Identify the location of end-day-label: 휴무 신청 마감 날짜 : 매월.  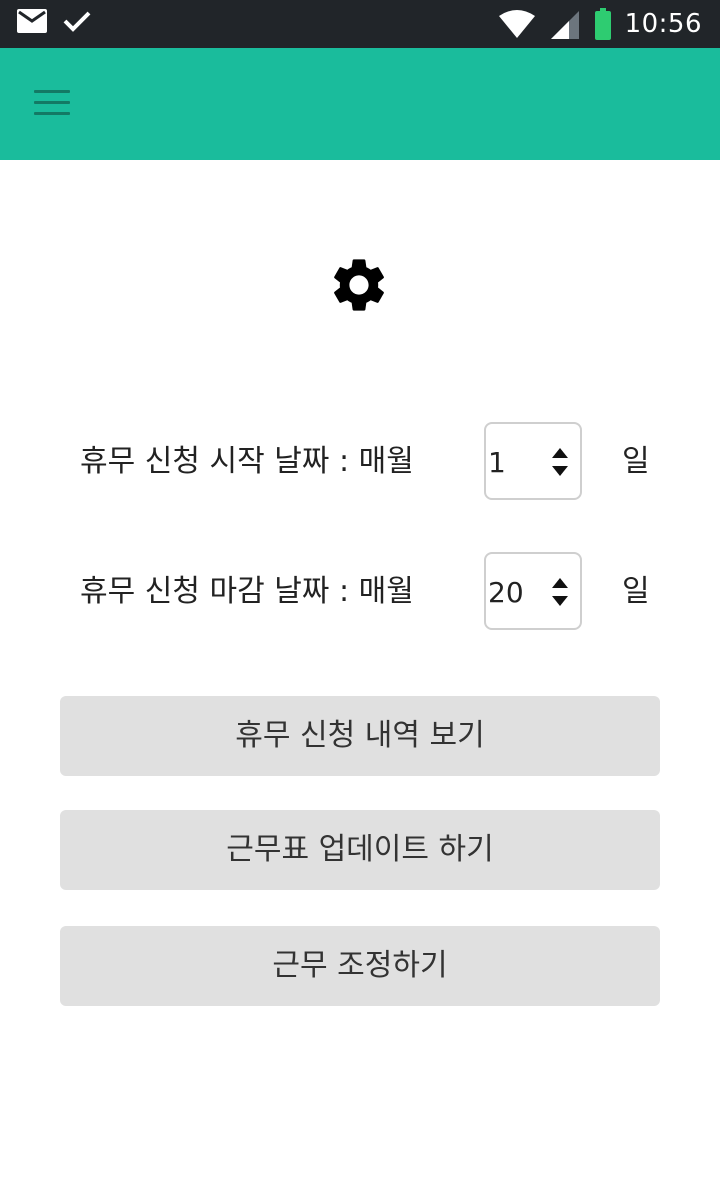
(247, 591).